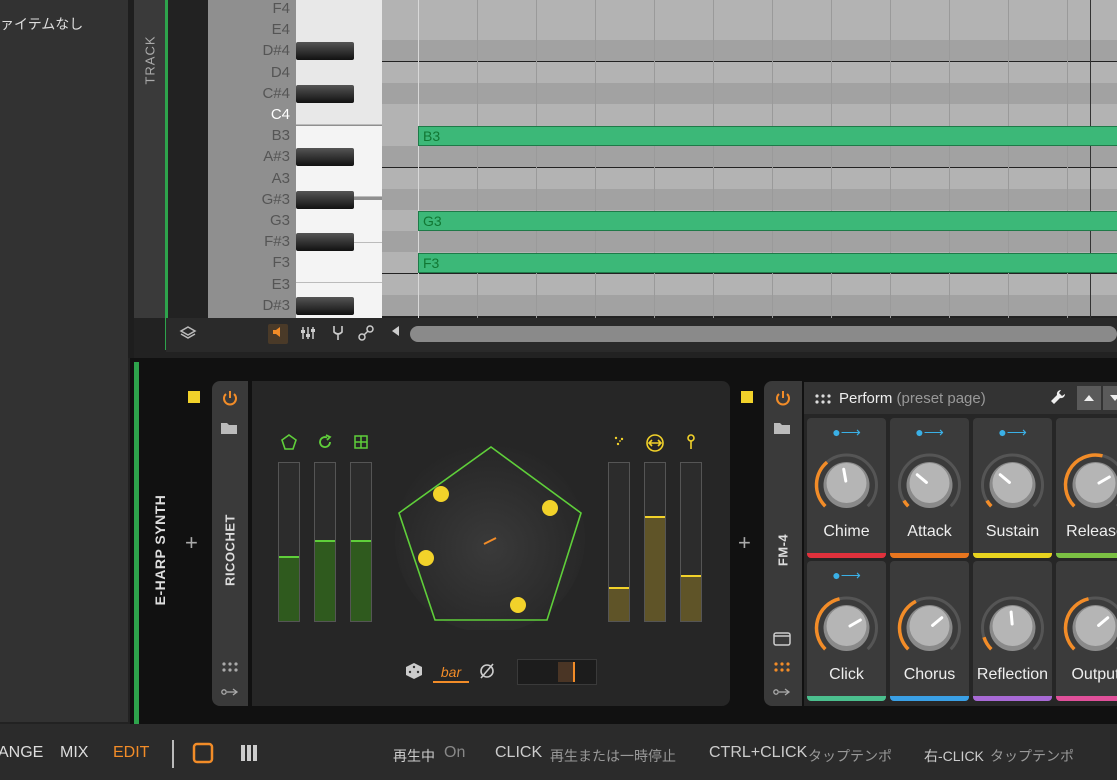  Describe the element at coordinates (783, 429) in the screenshot. I see `fm4-folder-icon` at that location.